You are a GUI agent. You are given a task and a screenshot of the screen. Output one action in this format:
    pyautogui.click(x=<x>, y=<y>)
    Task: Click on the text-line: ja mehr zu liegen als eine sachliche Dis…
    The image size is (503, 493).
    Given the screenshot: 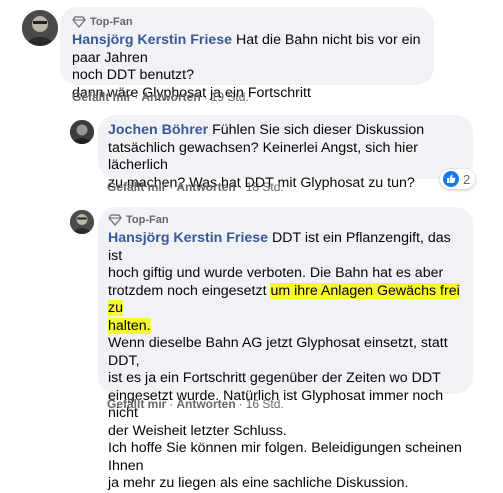 What is the action you would take?
    pyautogui.click(x=258, y=483)
    